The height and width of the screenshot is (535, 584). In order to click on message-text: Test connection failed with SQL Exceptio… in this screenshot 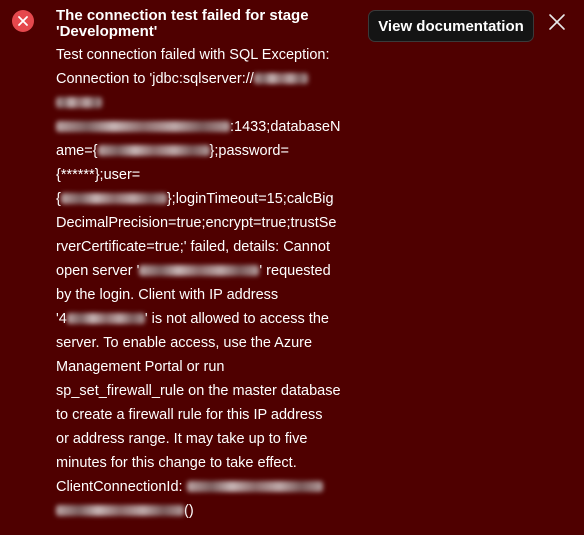, I will do `click(193, 55)`.